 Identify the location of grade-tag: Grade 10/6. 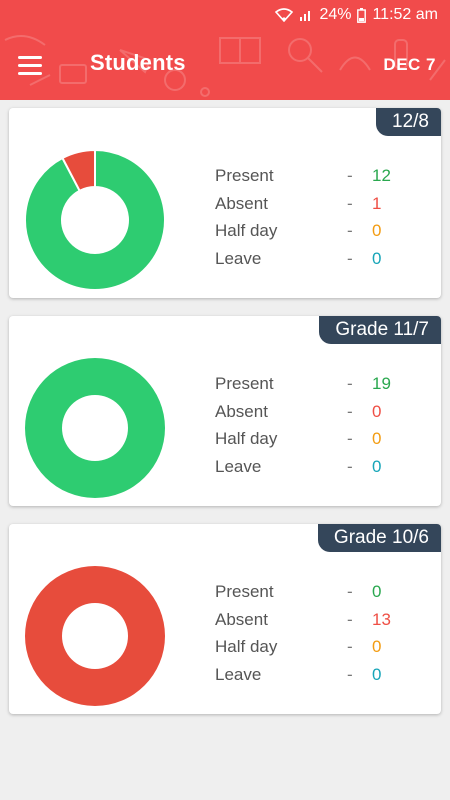
(379, 538).